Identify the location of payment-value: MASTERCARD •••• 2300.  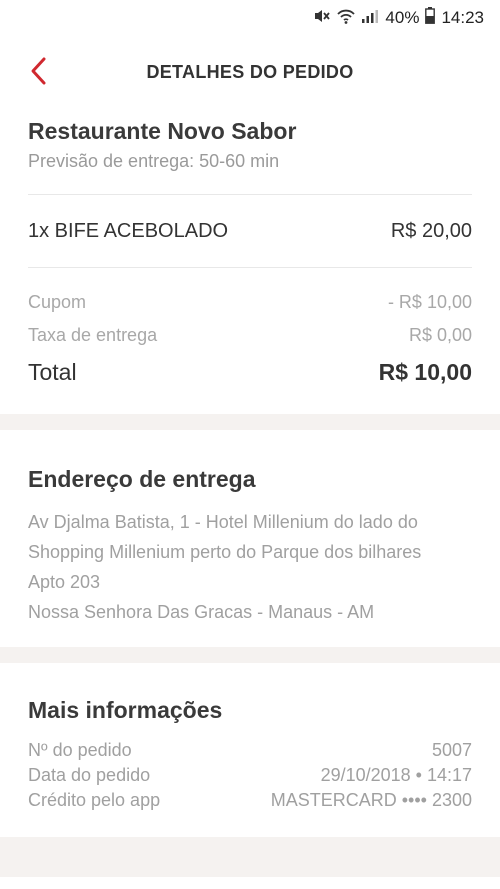
(371, 800).